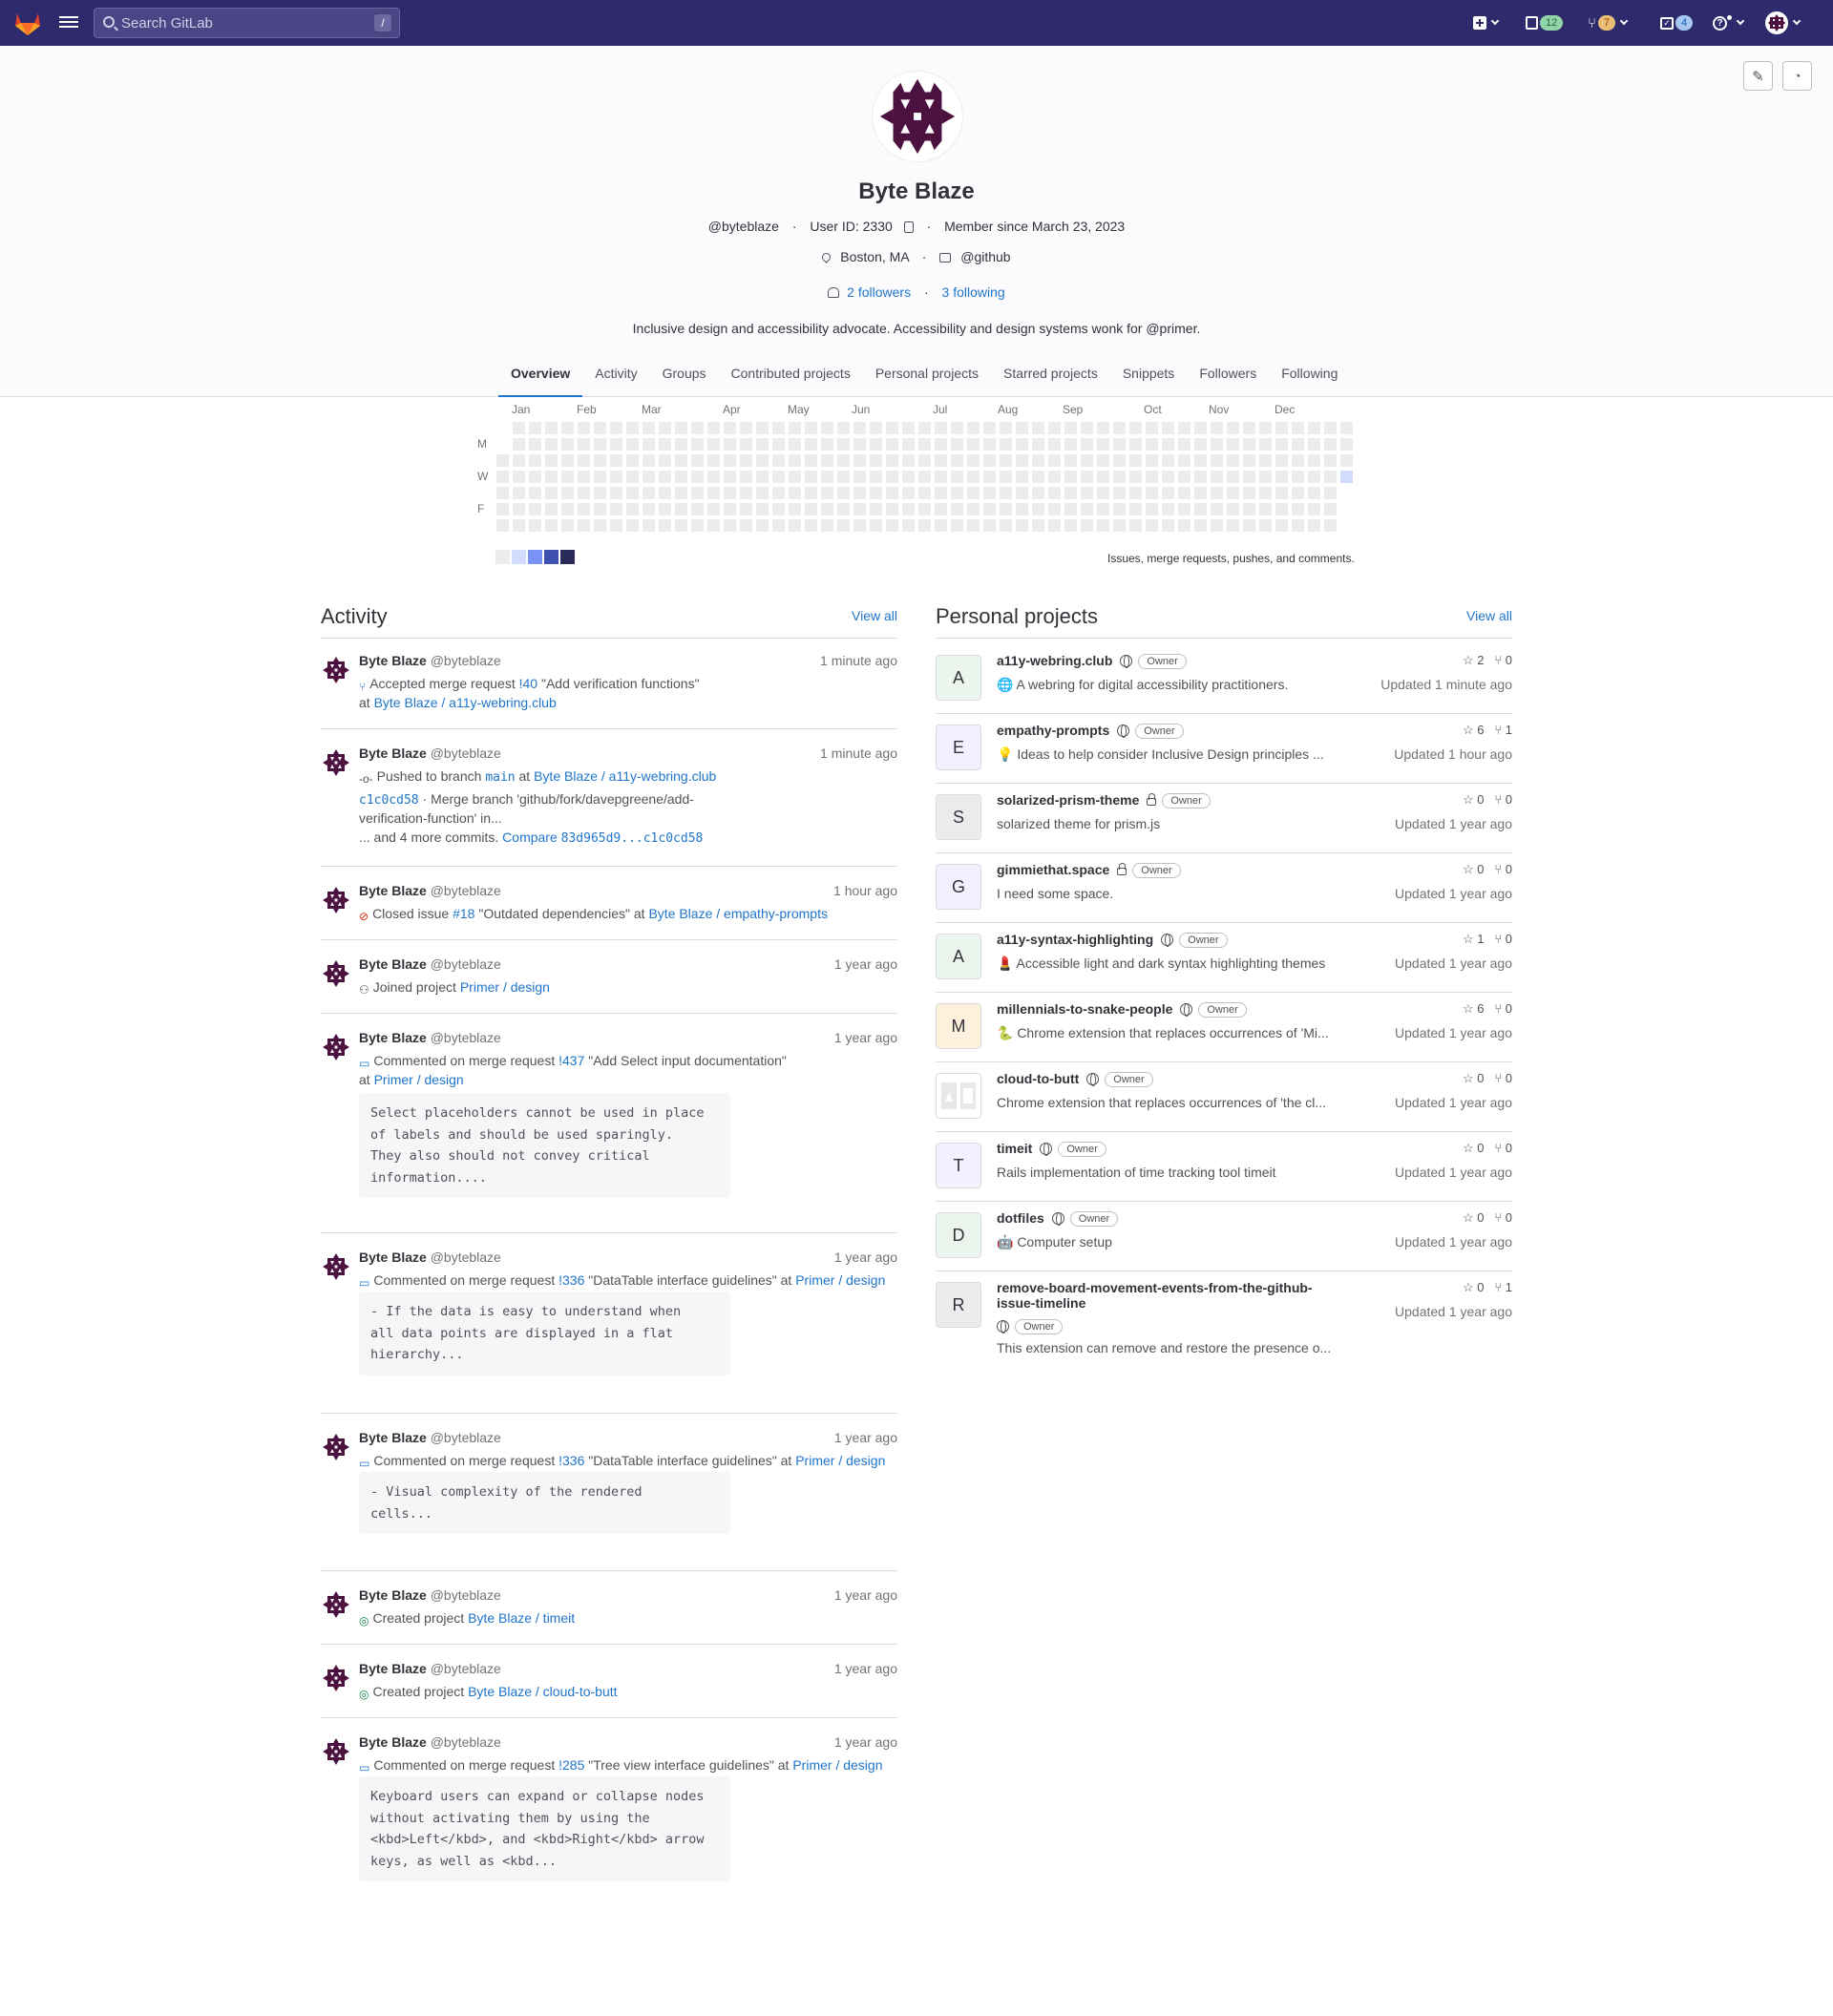 Image resolution: width=1833 pixels, height=2016 pixels. Describe the element at coordinates (1054, 660) in the screenshot. I see `project-name-text: a11y-webring.club` at that location.